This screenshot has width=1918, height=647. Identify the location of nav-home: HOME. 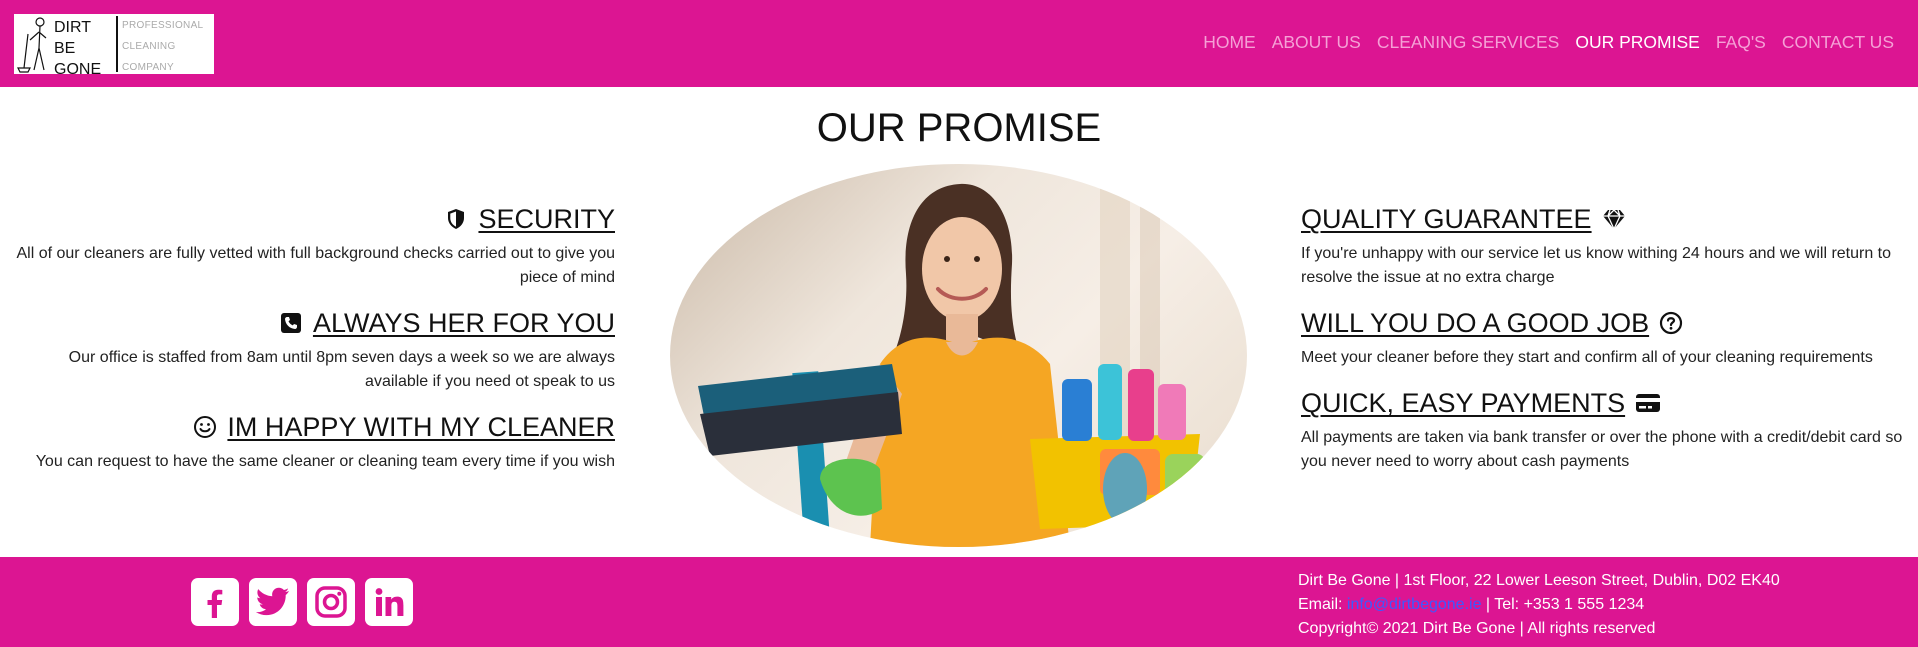
(1229, 42).